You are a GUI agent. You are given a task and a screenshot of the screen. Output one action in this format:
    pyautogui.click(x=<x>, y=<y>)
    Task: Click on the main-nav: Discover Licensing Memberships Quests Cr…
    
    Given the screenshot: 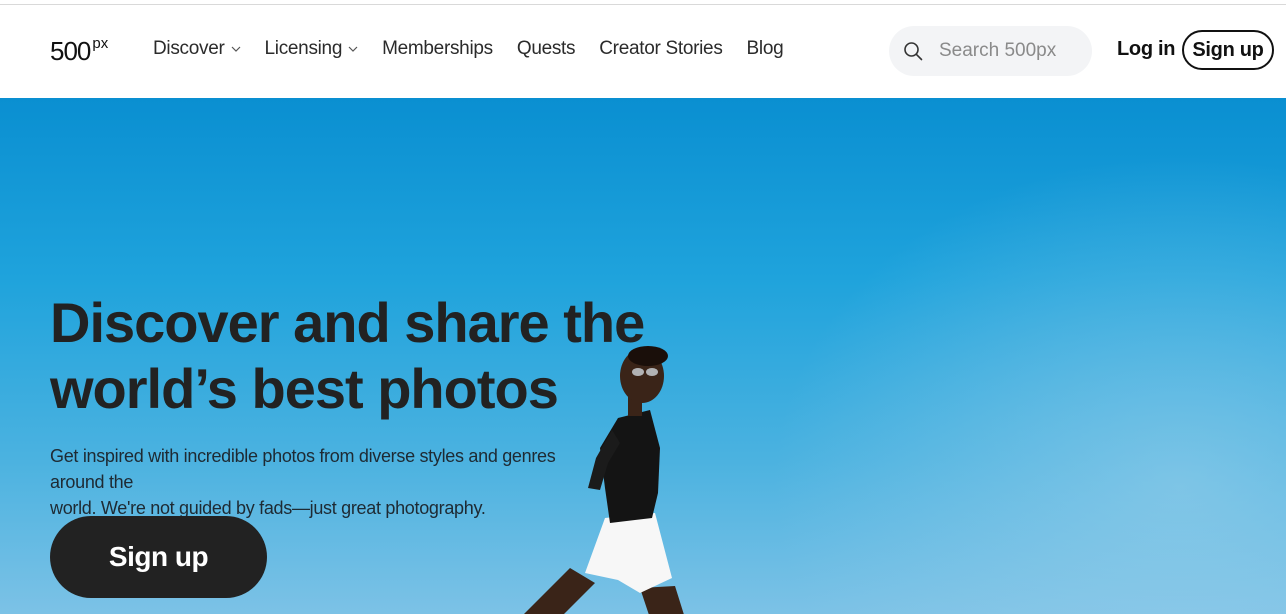 What is the action you would take?
    pyautogui.click(x=480, y=49)
    